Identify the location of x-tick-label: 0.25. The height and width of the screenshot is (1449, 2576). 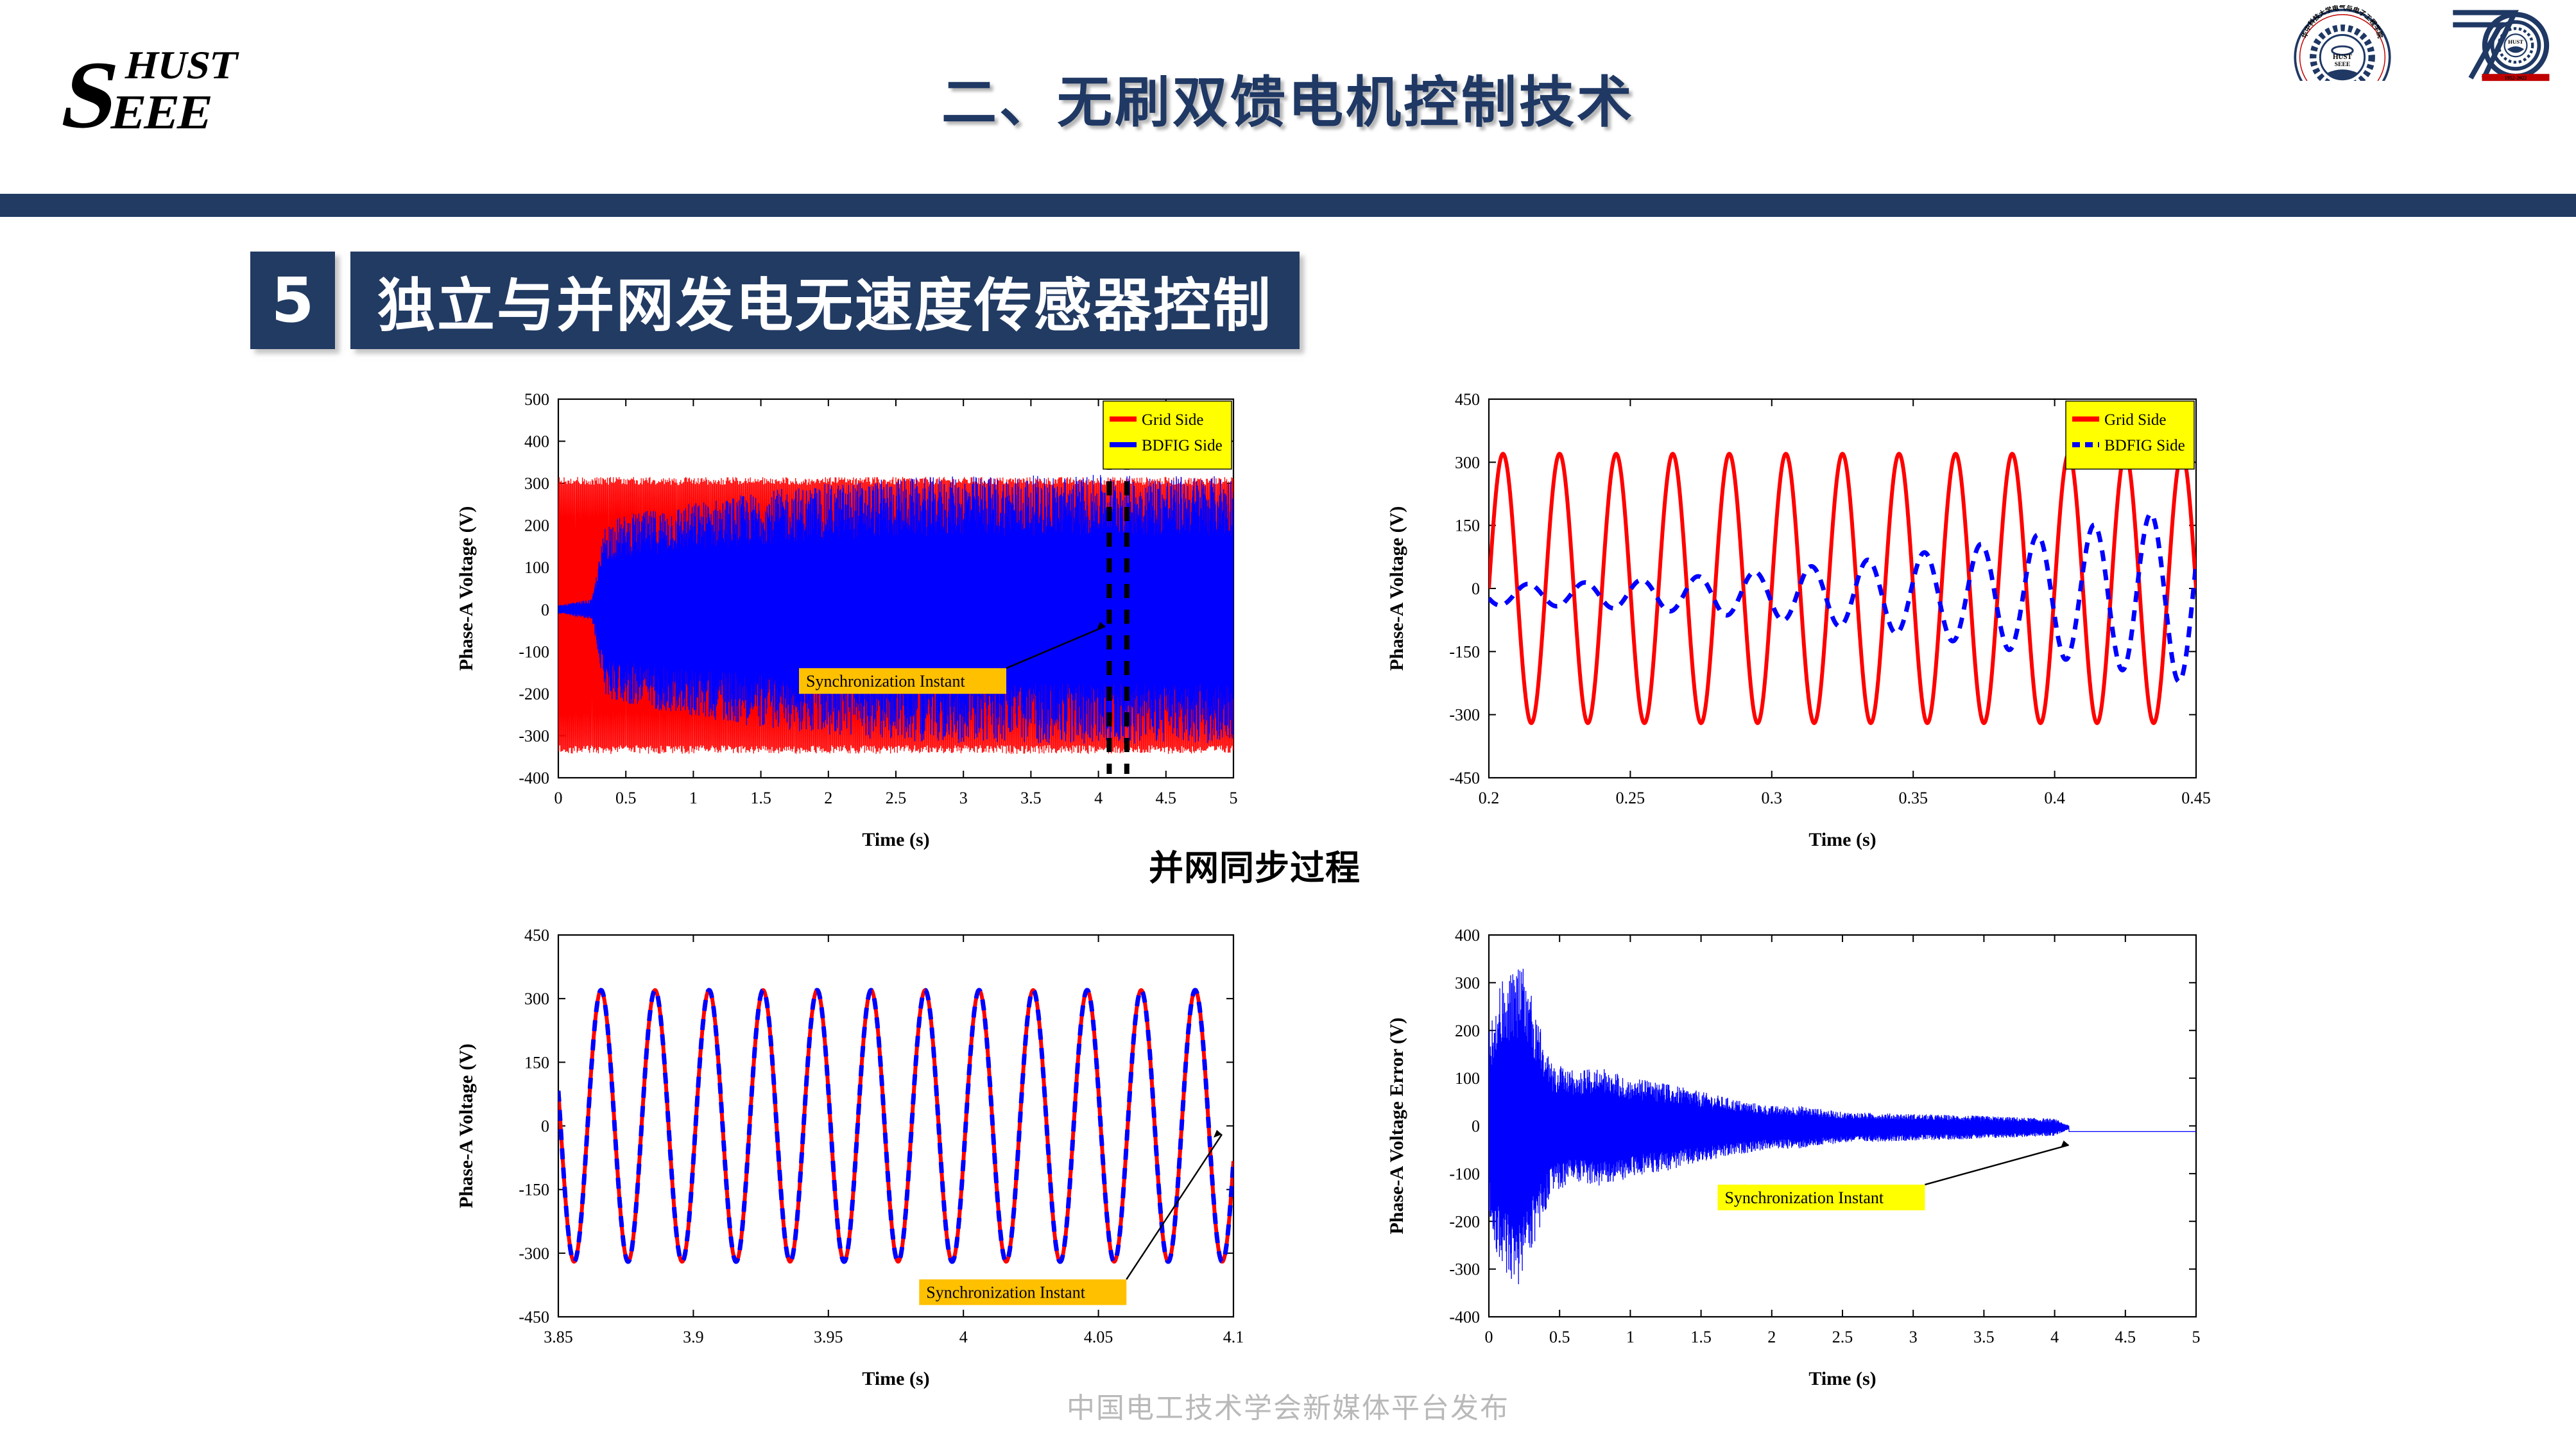
(1630, 798).